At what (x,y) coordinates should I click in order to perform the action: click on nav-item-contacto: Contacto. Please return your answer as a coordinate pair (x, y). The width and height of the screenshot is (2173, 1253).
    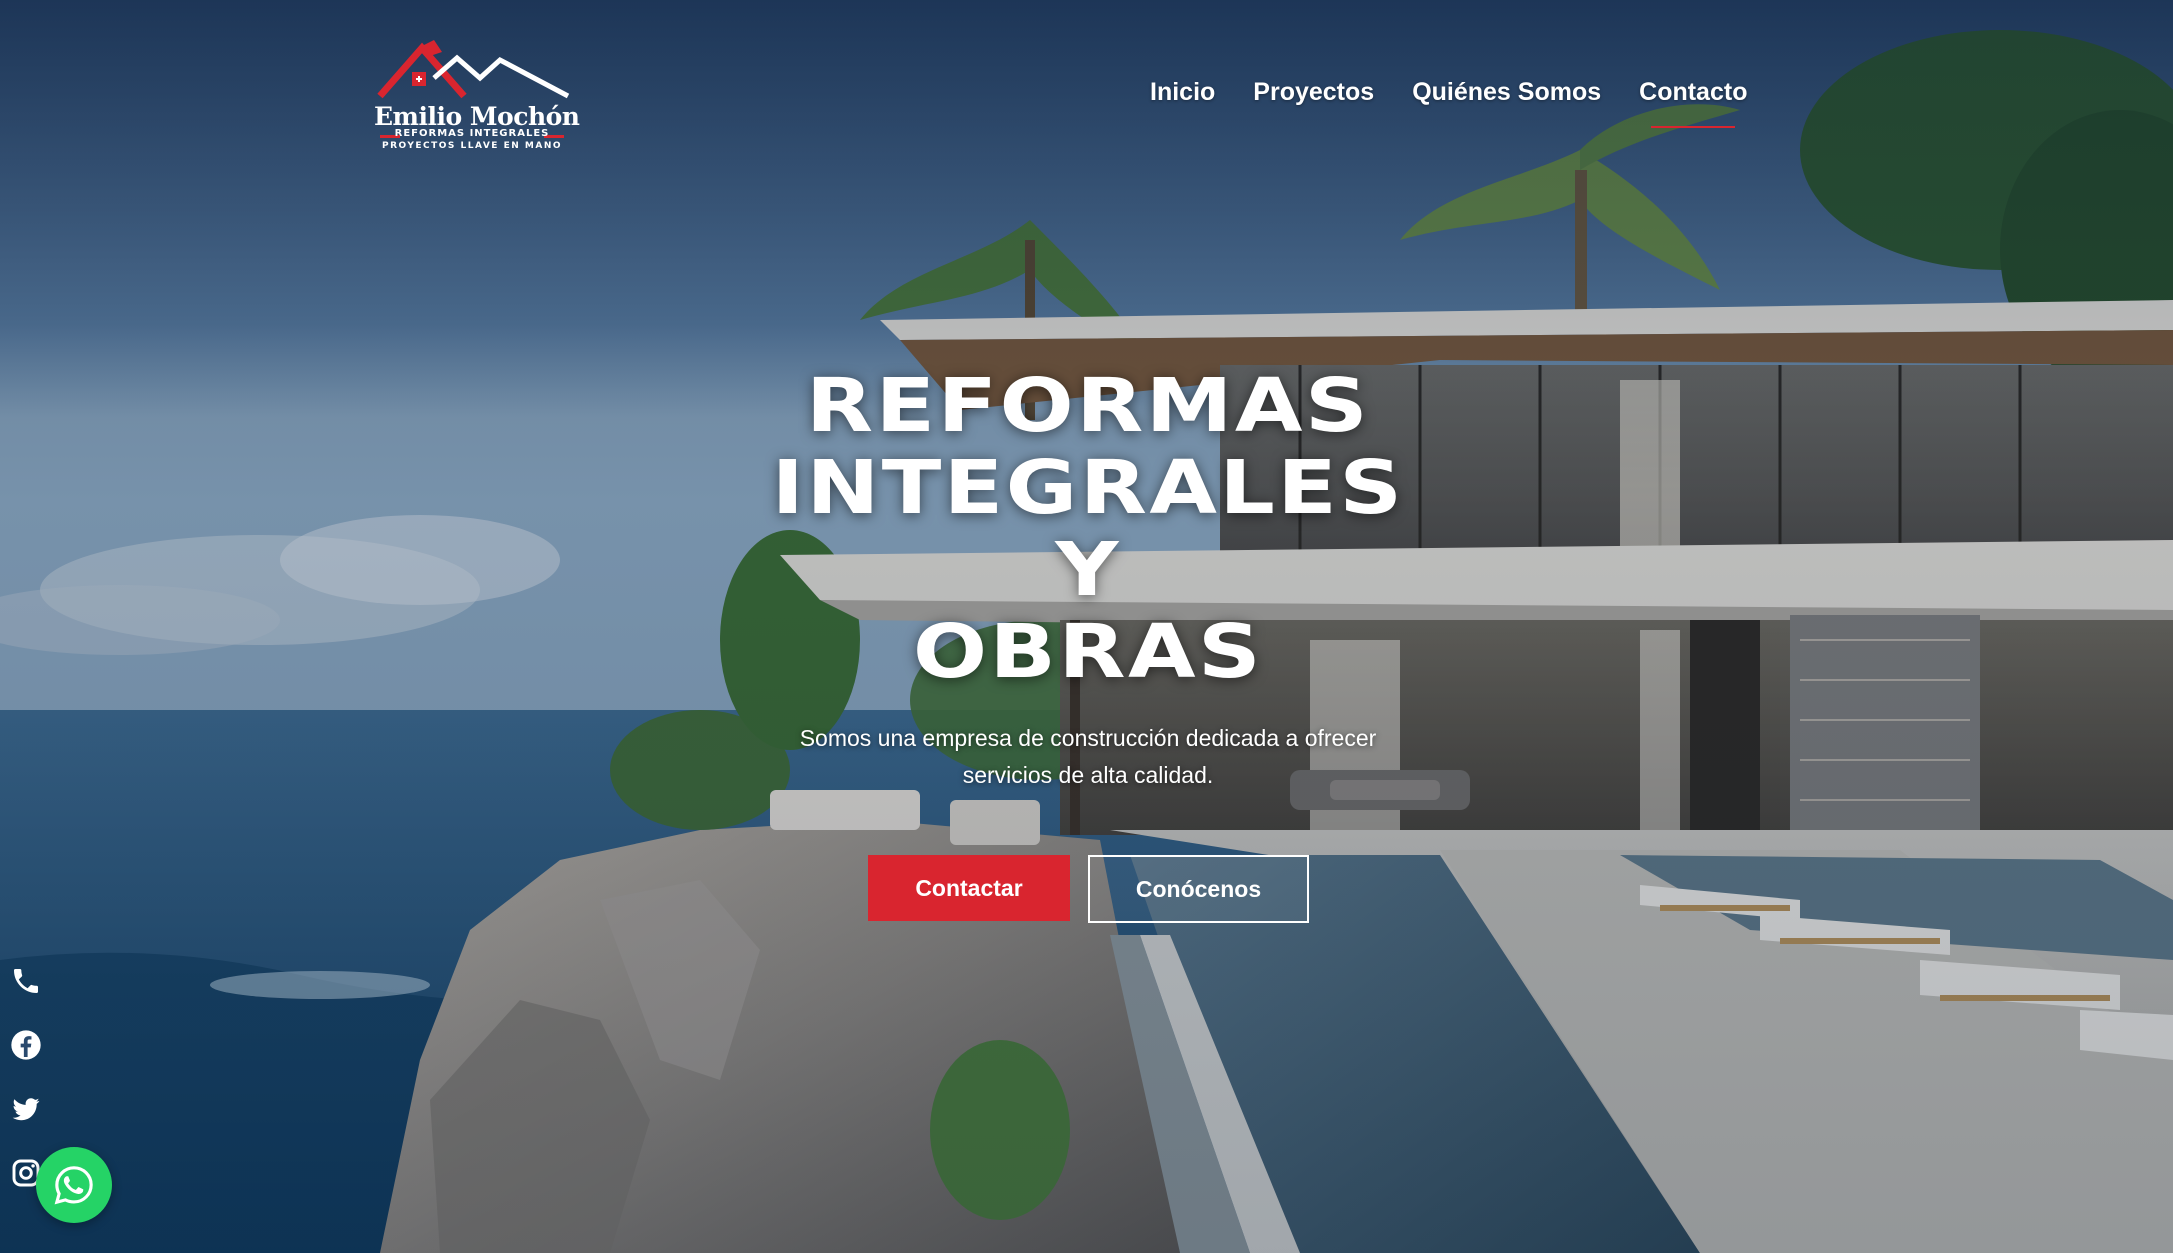
    Looking at the image, I should click on (1693, 103).